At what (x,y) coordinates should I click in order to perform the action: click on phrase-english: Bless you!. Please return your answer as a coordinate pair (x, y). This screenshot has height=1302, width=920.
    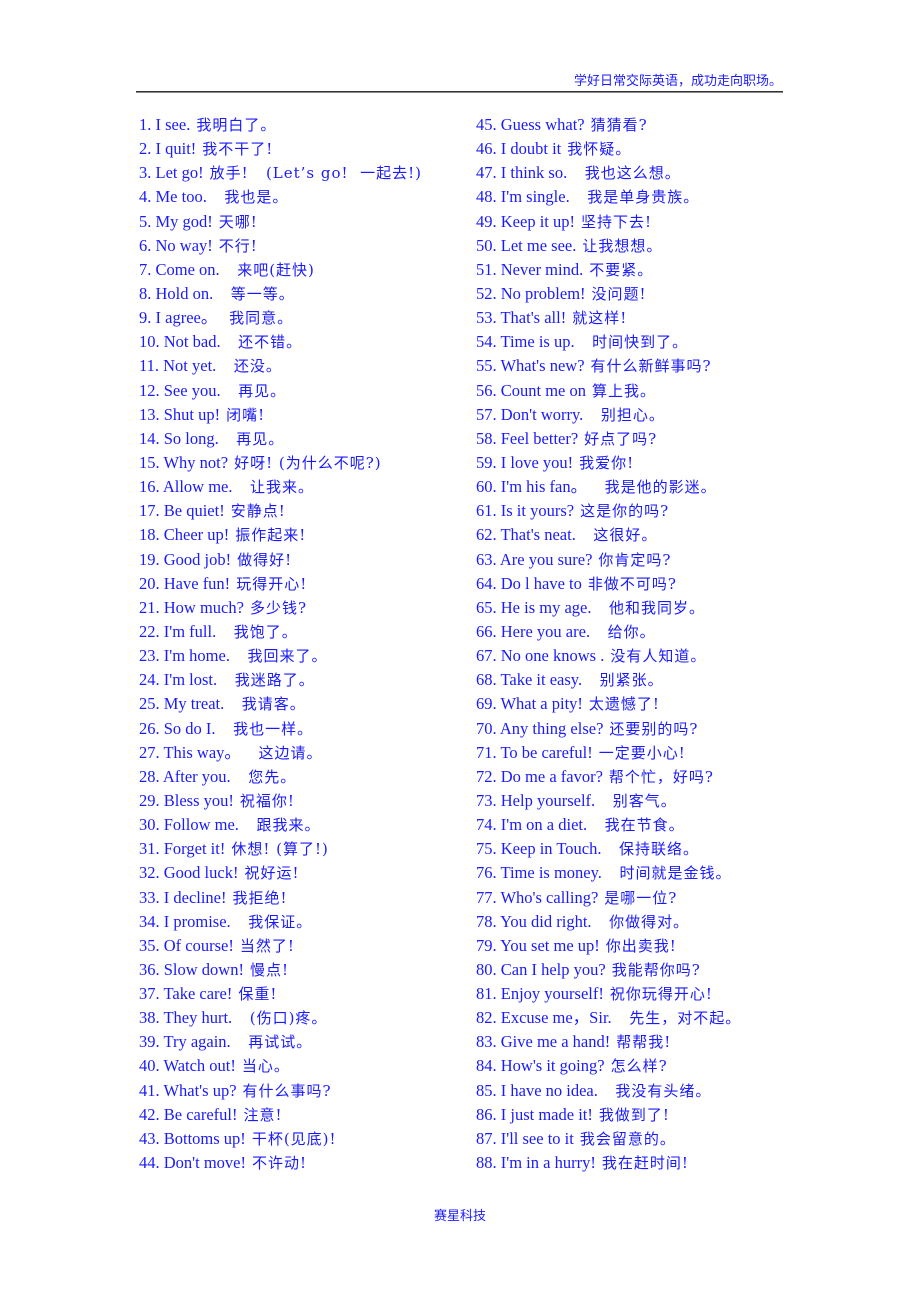
    Looking at the image, I should click on (198, 800).